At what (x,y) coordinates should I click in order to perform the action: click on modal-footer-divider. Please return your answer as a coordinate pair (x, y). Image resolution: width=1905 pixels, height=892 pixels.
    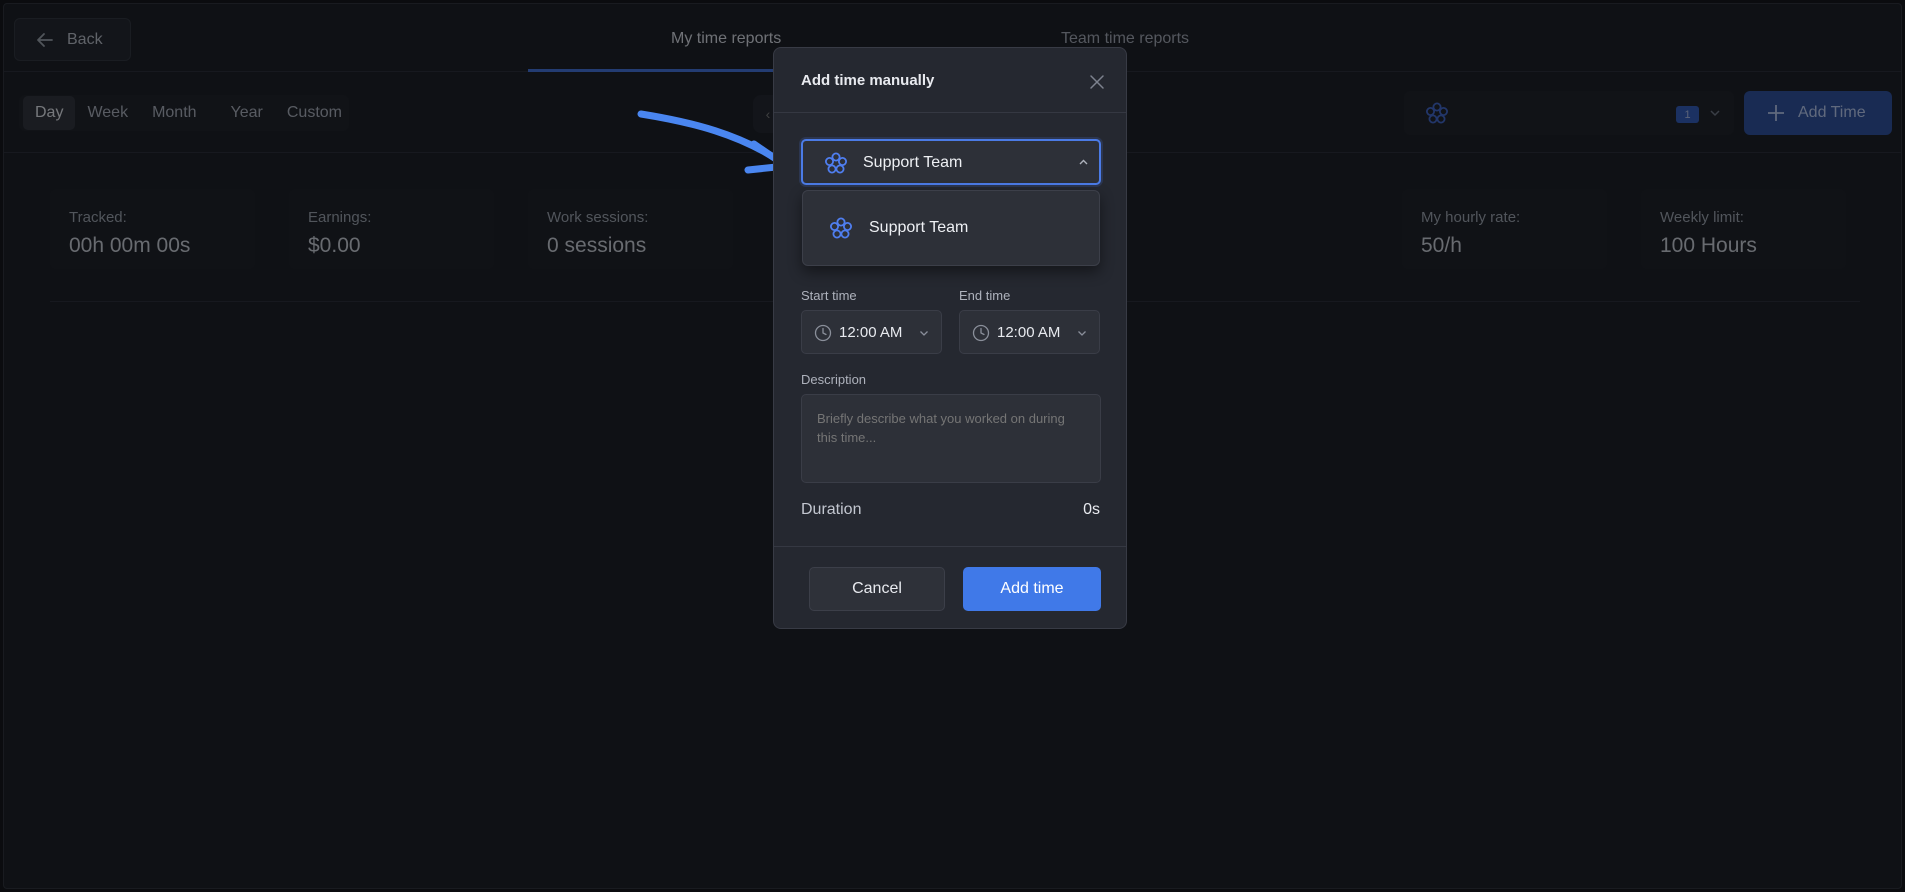
    Looking at the image, I should click on (950, 546).